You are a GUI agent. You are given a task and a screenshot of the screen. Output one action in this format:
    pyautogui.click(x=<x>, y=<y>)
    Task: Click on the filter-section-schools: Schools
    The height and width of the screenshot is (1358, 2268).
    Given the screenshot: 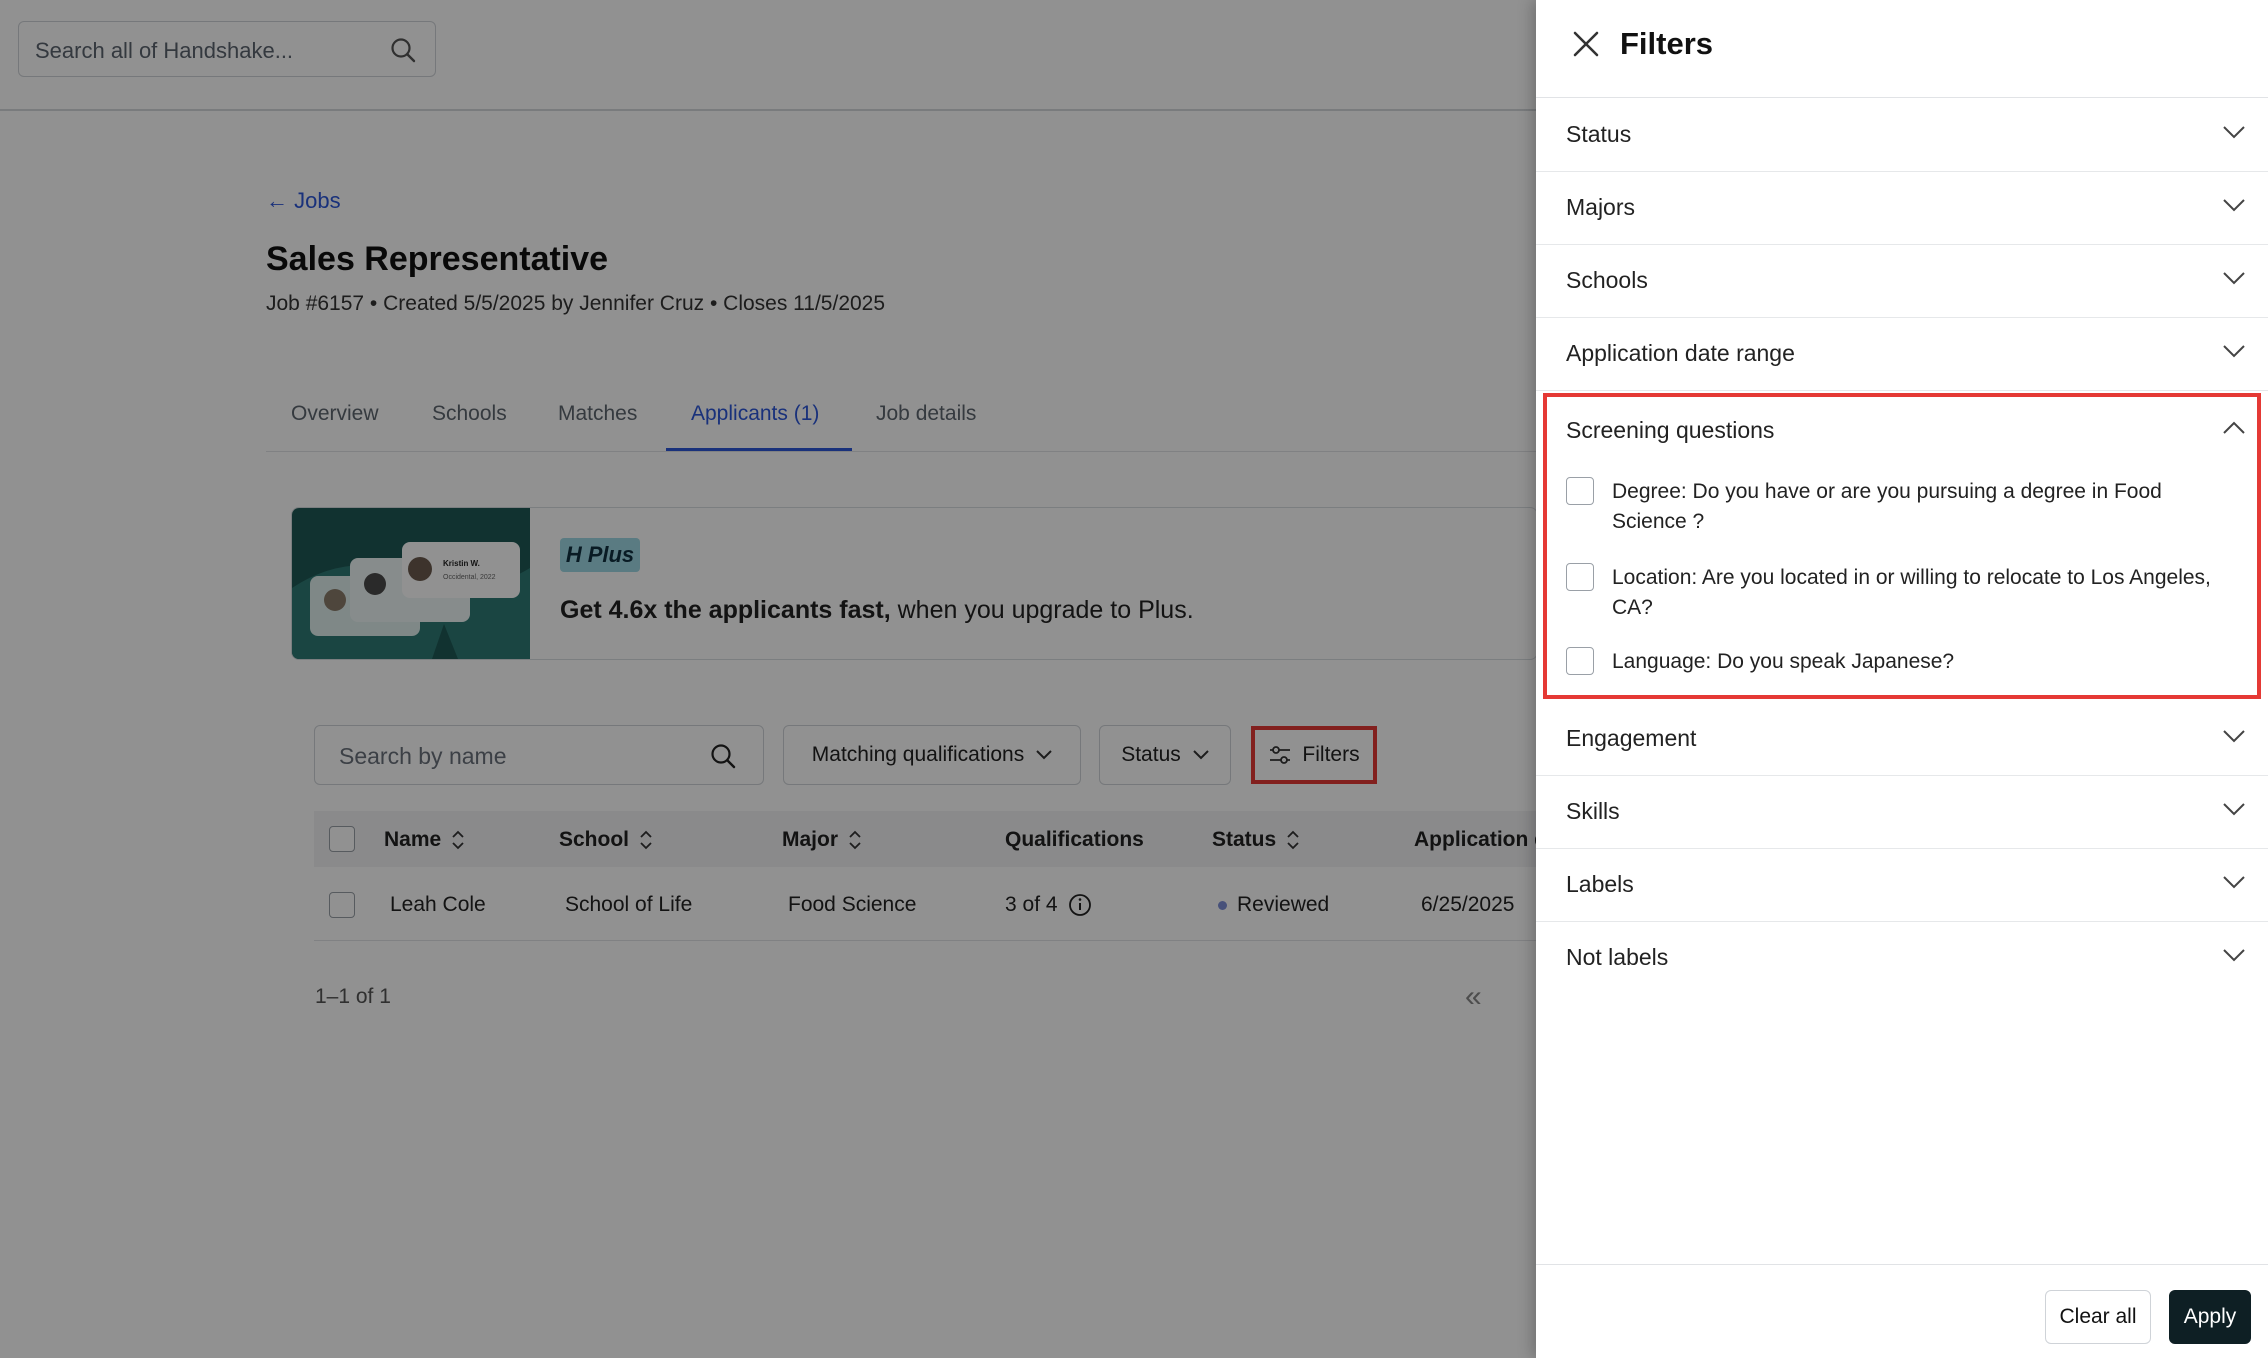 What is the action you would take?
    pyautogui.click(x=1902, y=281)
    